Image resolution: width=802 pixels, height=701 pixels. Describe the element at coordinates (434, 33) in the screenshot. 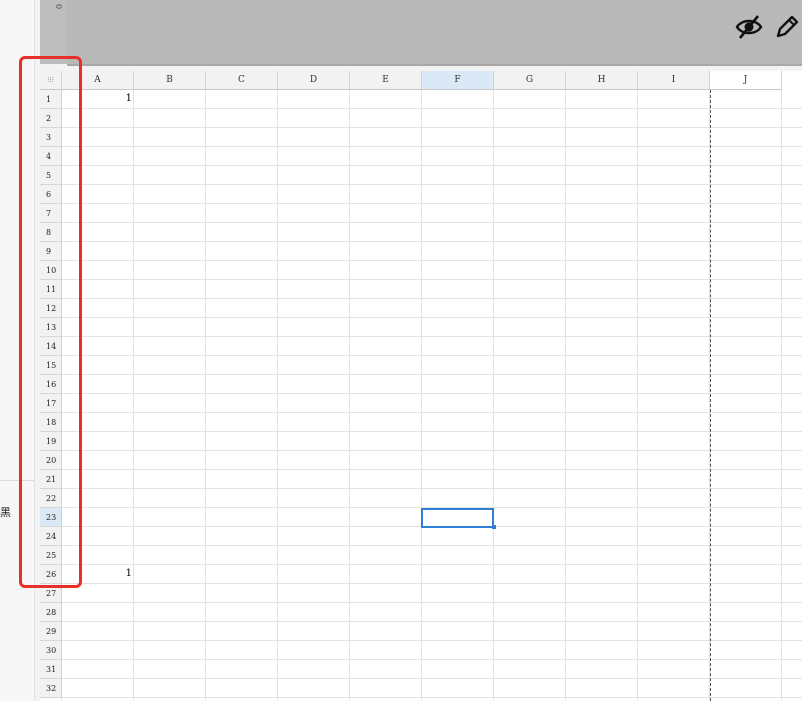

I see `preview-toolbar` at that location.